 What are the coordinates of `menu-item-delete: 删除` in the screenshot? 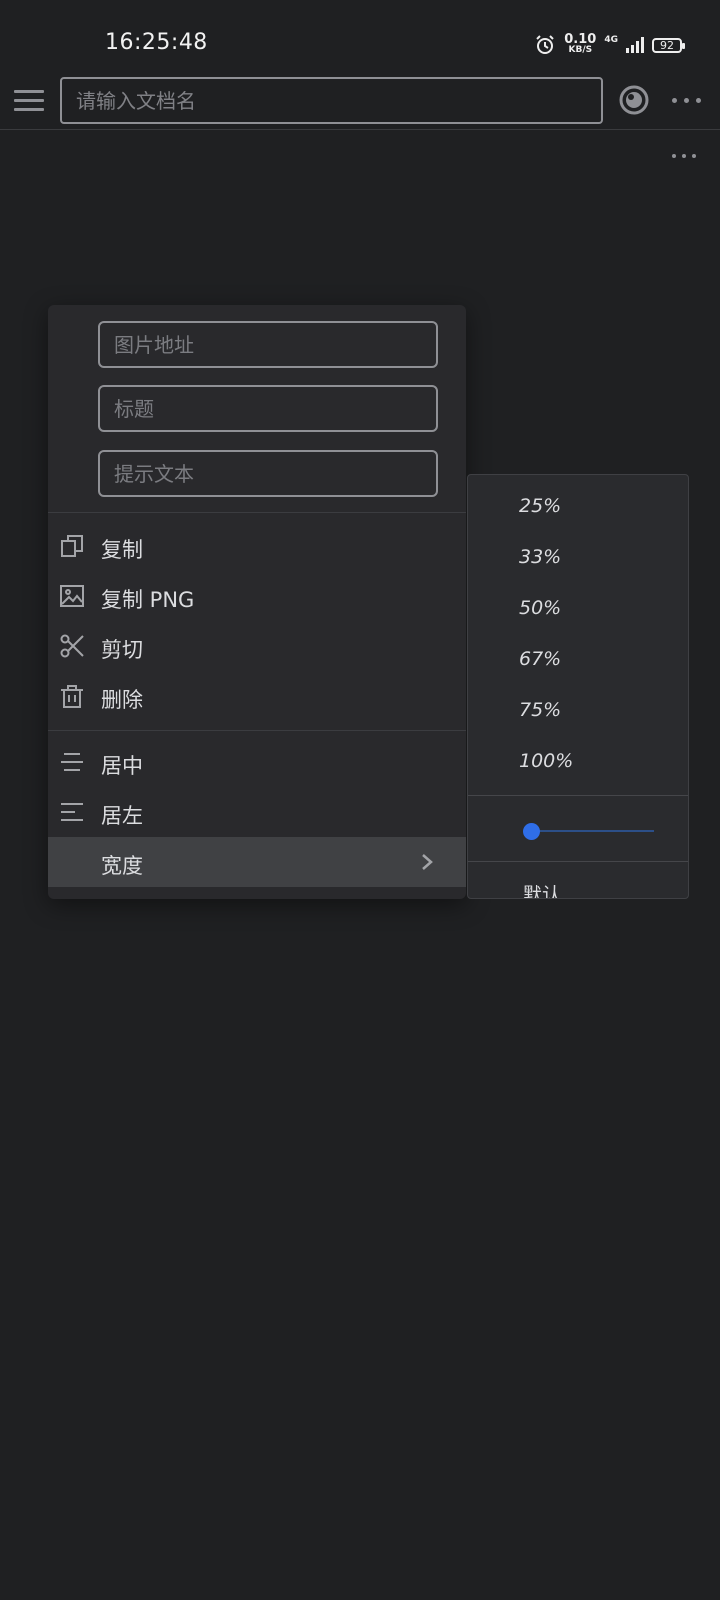 It's located at (257, 696).